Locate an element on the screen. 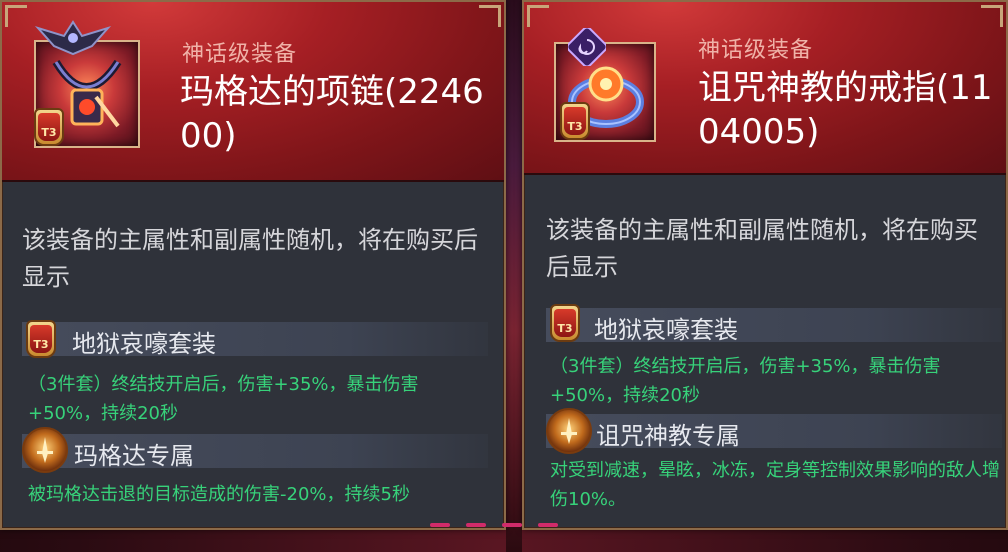  tooltip-header: T3 神话级装备 诅咒神教的戒指(1104005) is located at coordinates (765, 88).